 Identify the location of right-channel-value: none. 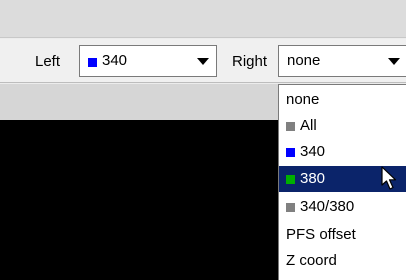
(304, 60).